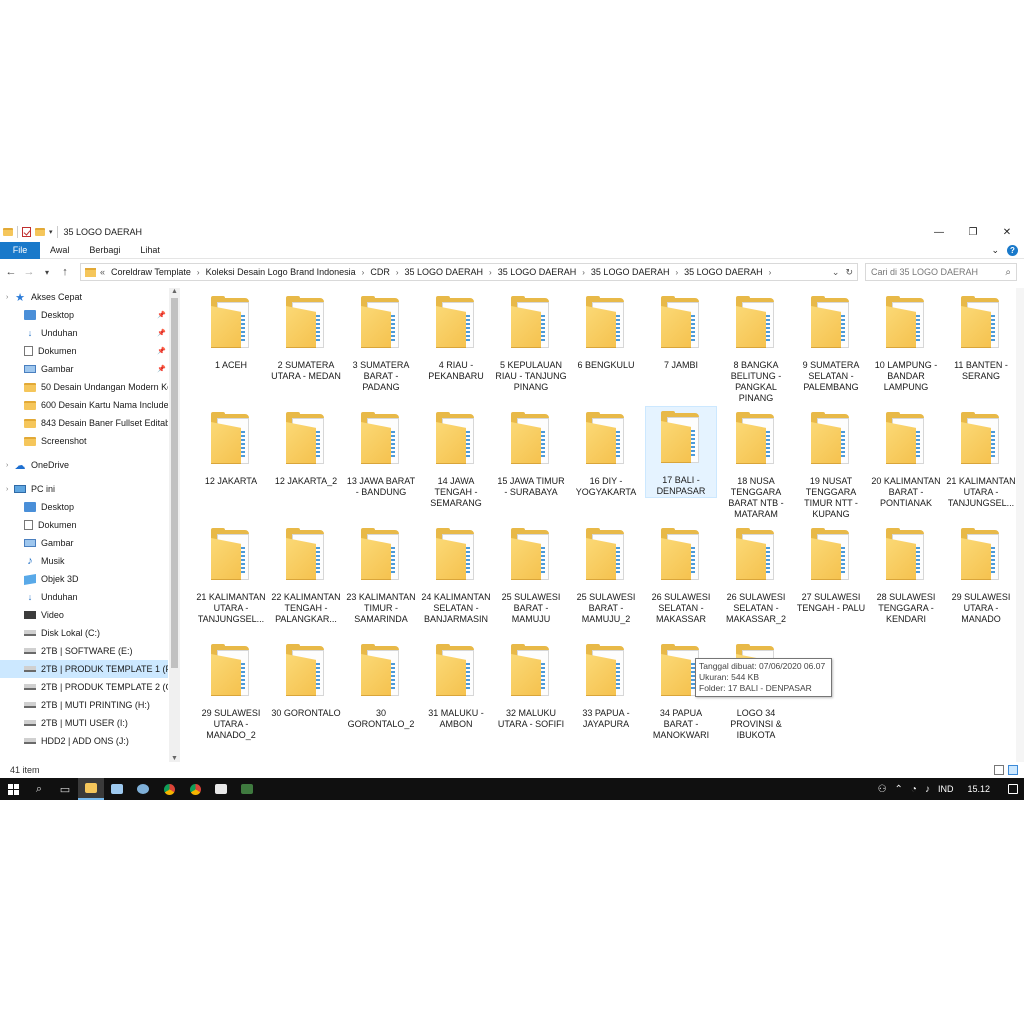 The height and width of the screenshot is (1024, 1024). Describe the element at coordinates (531, 685) in the screenshot. I see `folder-item: 32 MALUKU UTARA - SOFIFI` at that location.